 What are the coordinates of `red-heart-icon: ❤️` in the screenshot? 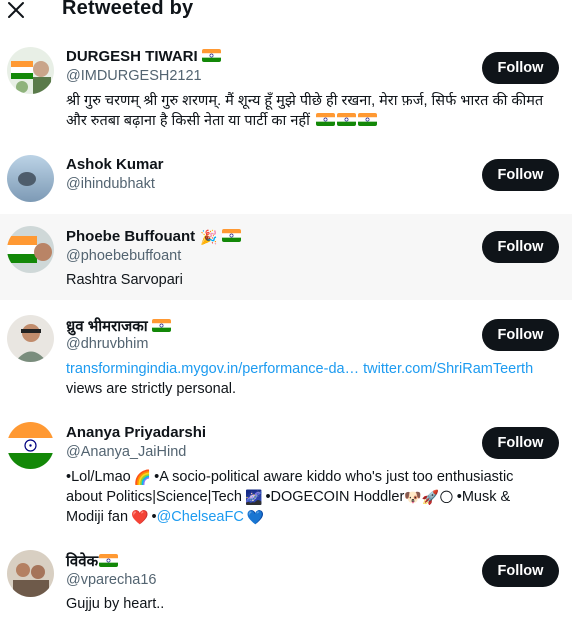 It's located at (140, 517).